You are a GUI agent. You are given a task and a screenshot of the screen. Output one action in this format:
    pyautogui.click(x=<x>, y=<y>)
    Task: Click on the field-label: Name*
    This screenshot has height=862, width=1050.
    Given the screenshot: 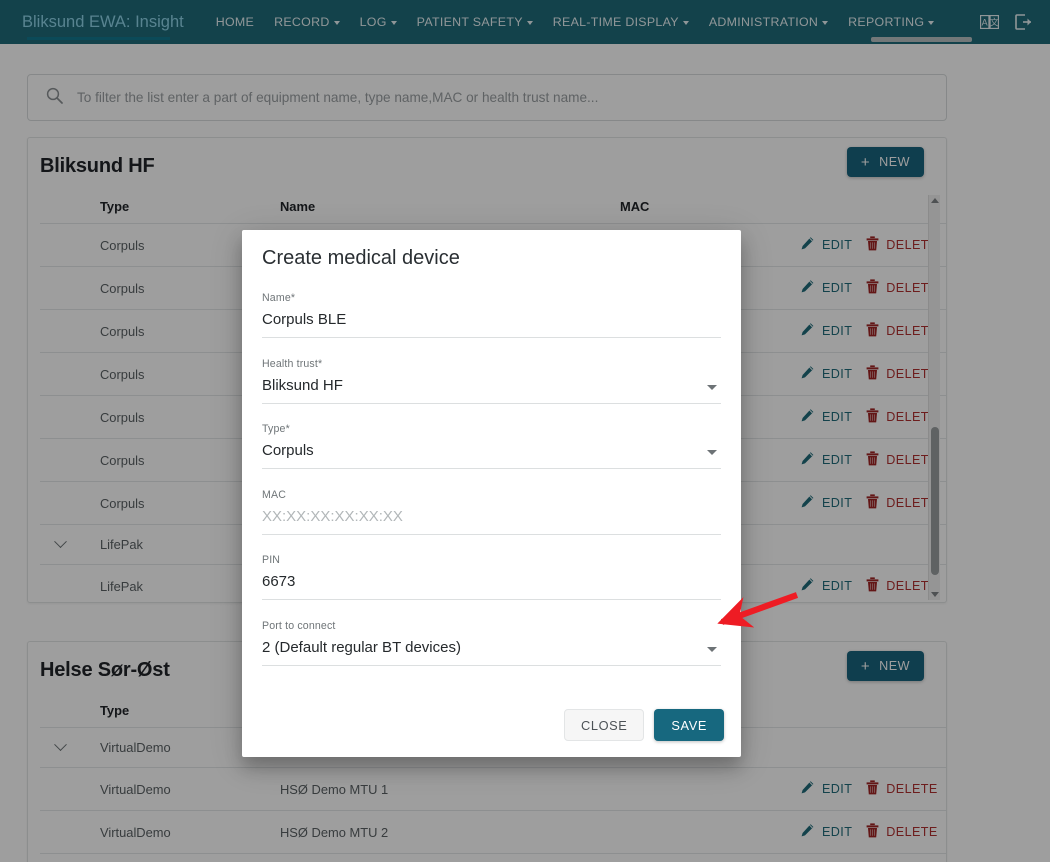 What is the action you would take?
    pyautogui.click(x=279, y=298)
    